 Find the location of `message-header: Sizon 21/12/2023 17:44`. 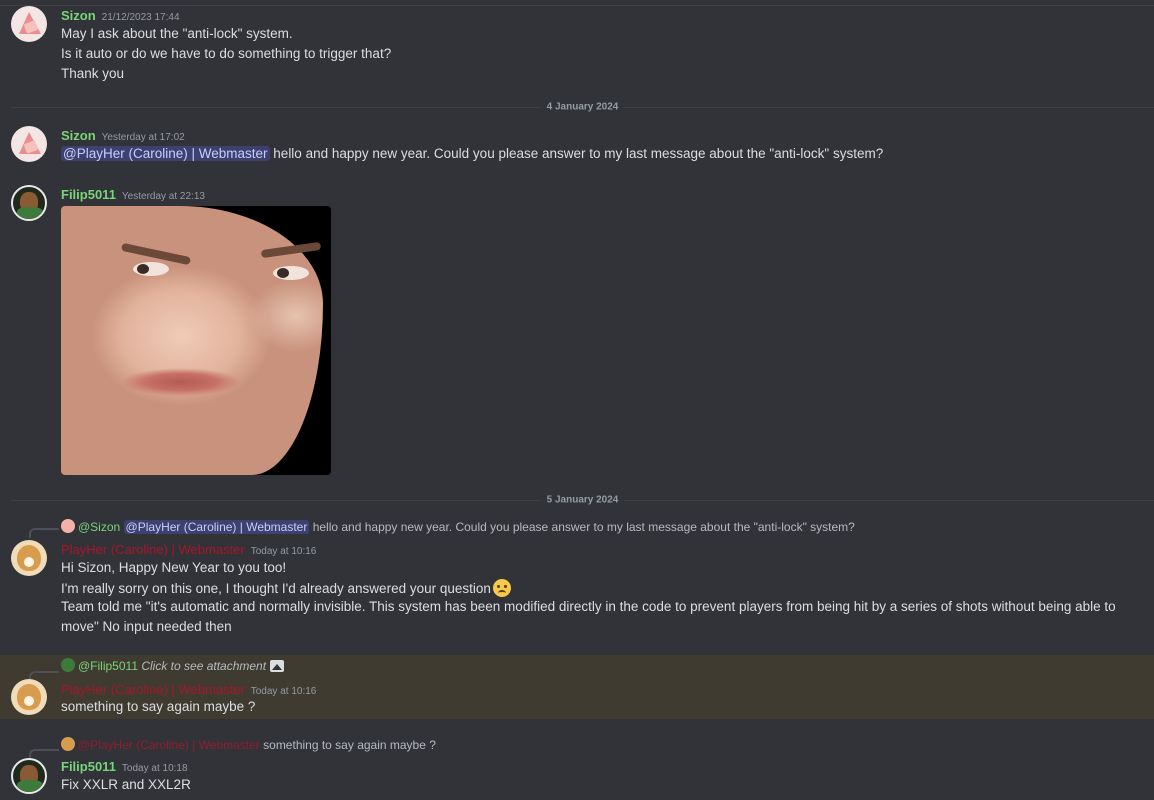

message-header: Sizon 21/12/2023 17:44 is located at coordinates (120, 16).